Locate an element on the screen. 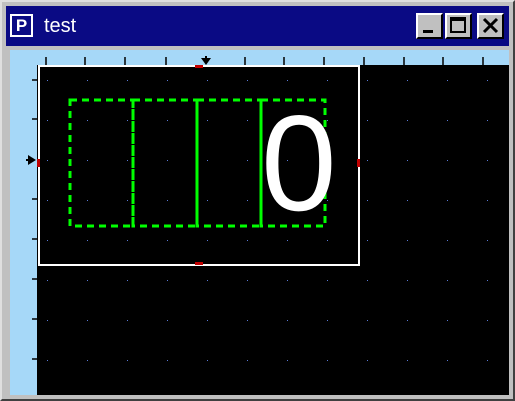 Image resolution: width=515 pixels, height=401 pixels. close-icon is located at coordinates (490, 25).